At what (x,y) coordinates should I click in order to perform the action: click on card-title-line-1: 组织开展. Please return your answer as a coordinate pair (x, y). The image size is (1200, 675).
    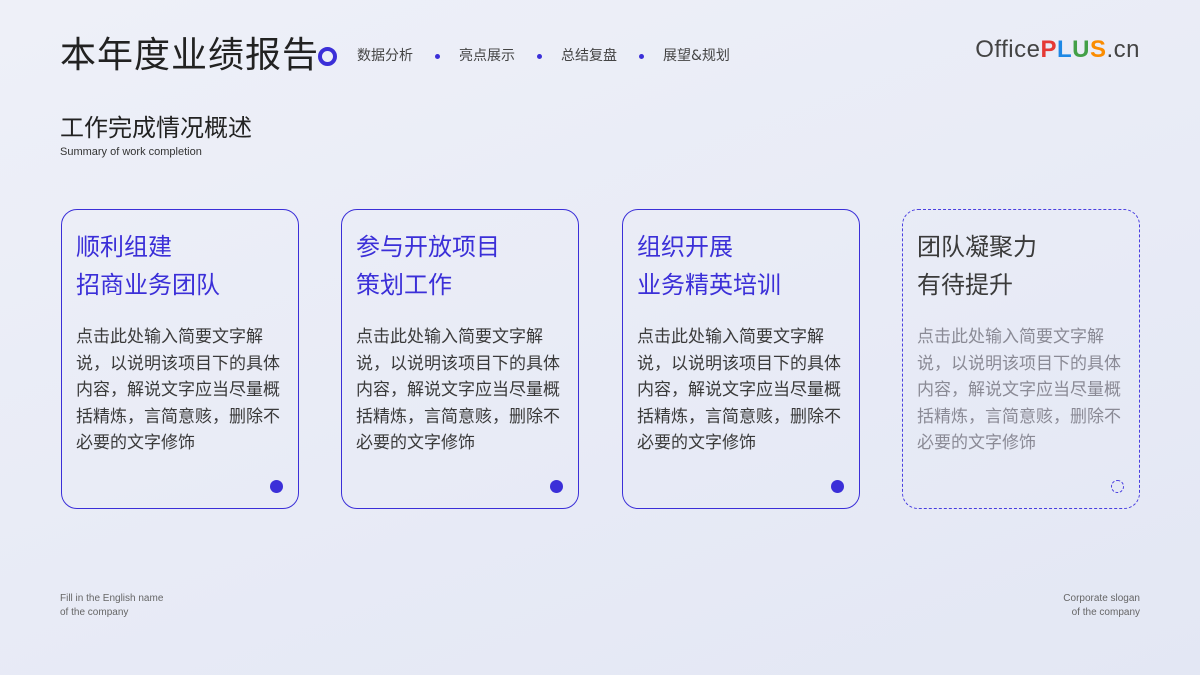
    Looking at the image, I should click on (685, 247).